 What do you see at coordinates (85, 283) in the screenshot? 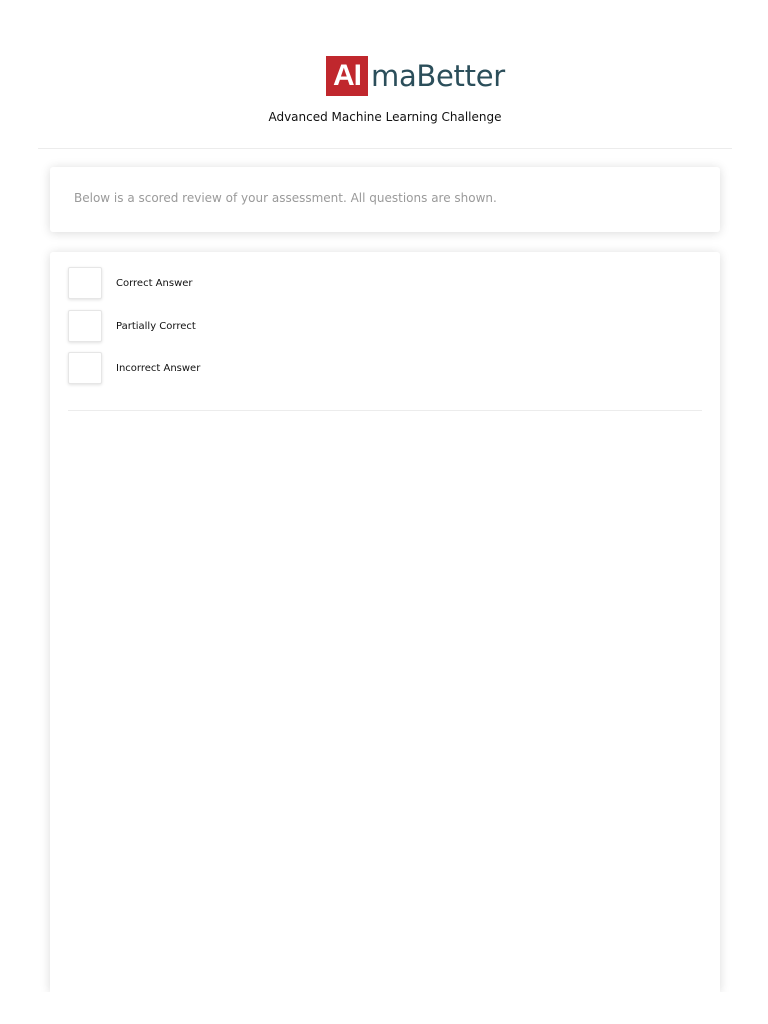
I see `legend-swatch-correct` at bounding box center [85, 283].